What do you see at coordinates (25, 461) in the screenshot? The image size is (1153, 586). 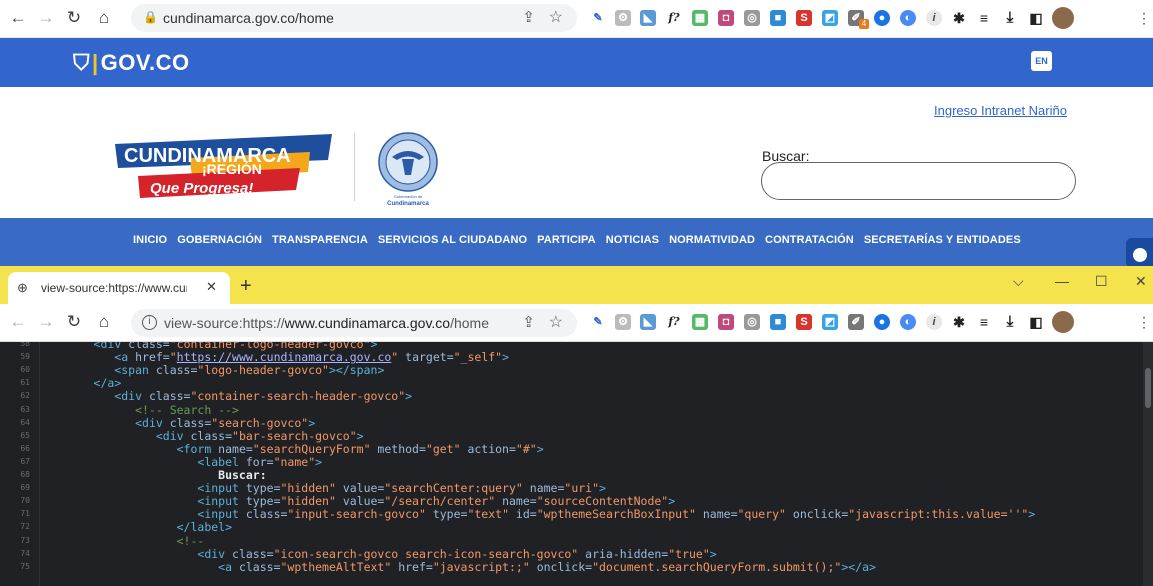 I see `line-number: 67` at bounding box center [25, 461].